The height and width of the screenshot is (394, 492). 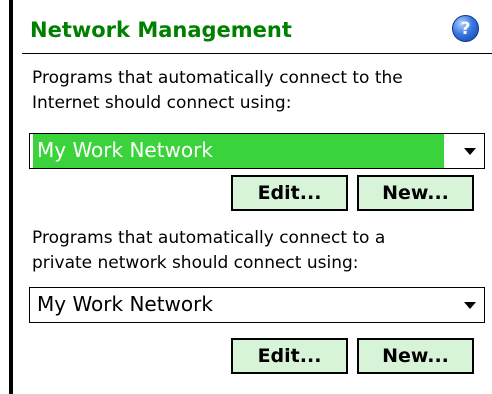 I want to click on private-connection-value: My Work Network, so click(x=125, y=304).